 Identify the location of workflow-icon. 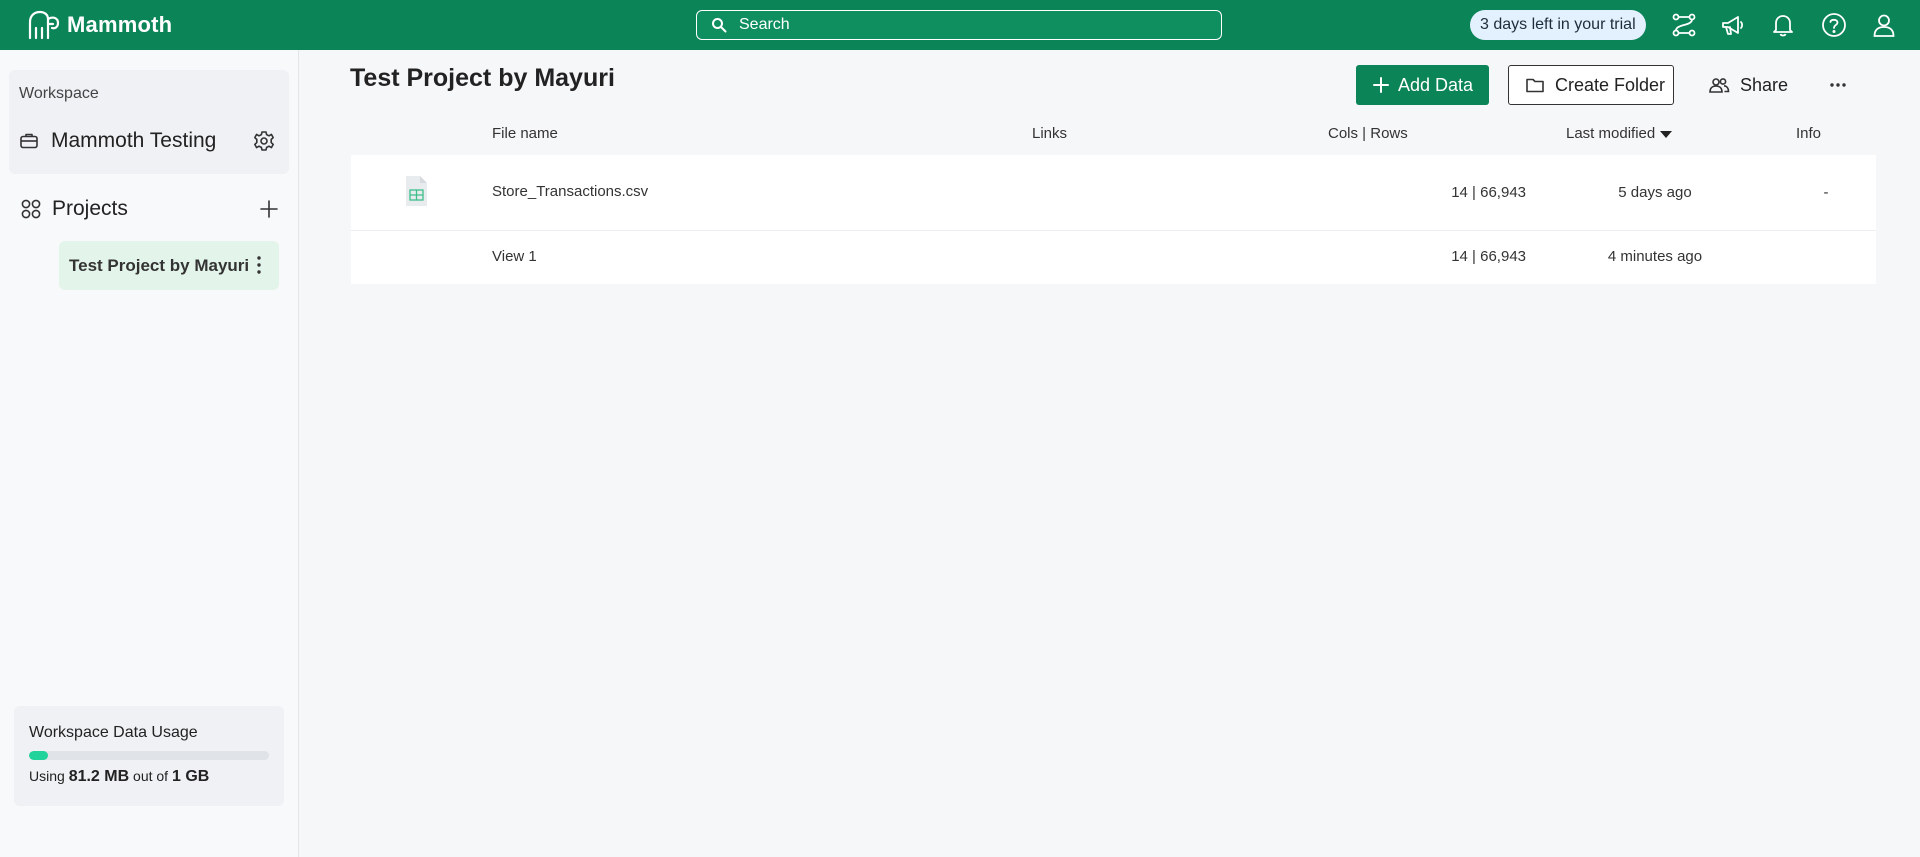
(1684, 25).